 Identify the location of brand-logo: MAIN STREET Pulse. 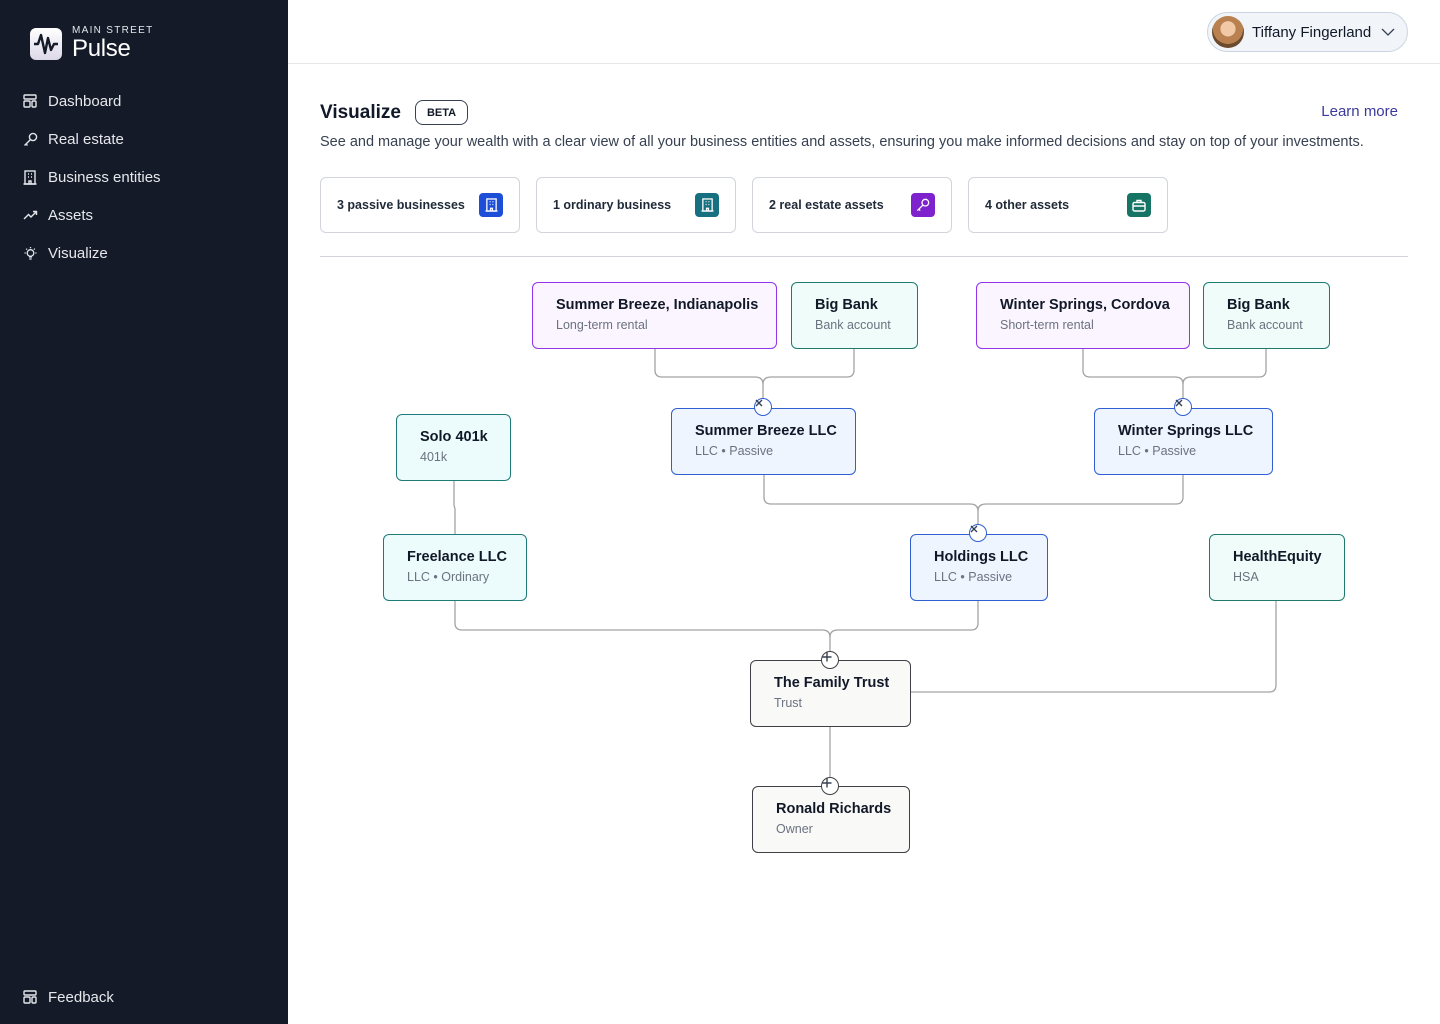
(92, 43).